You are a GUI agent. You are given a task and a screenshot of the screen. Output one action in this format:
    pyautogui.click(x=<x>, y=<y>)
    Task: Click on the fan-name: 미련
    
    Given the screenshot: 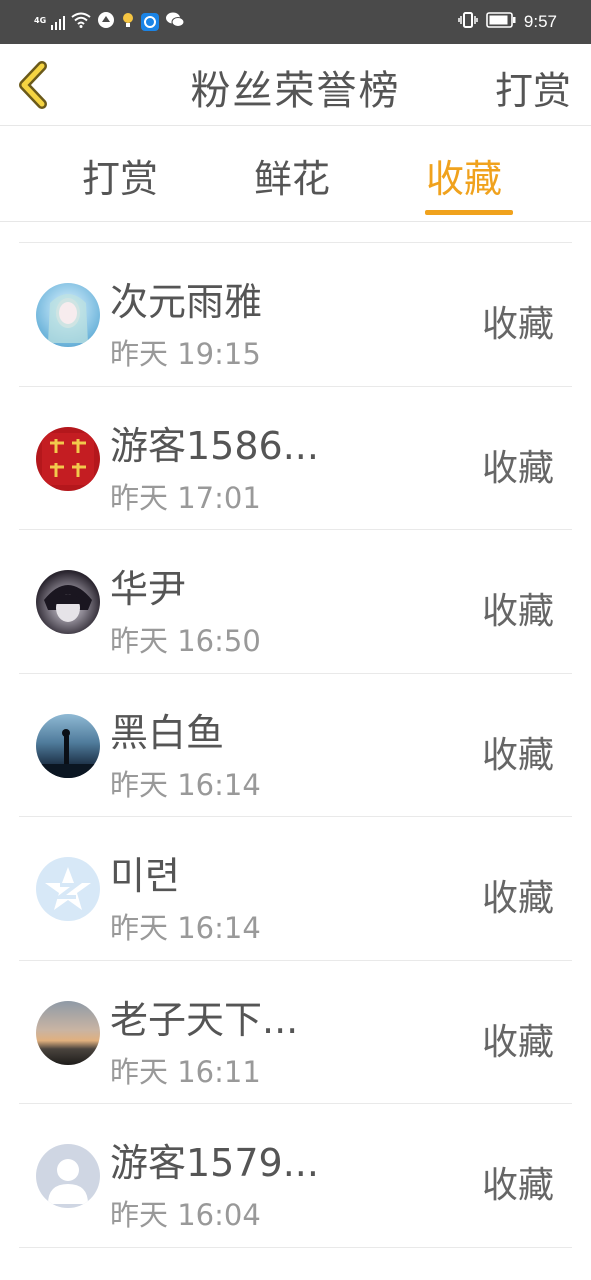 What is the action you would take?
    pyautogui.click(x=145, y=876)
    